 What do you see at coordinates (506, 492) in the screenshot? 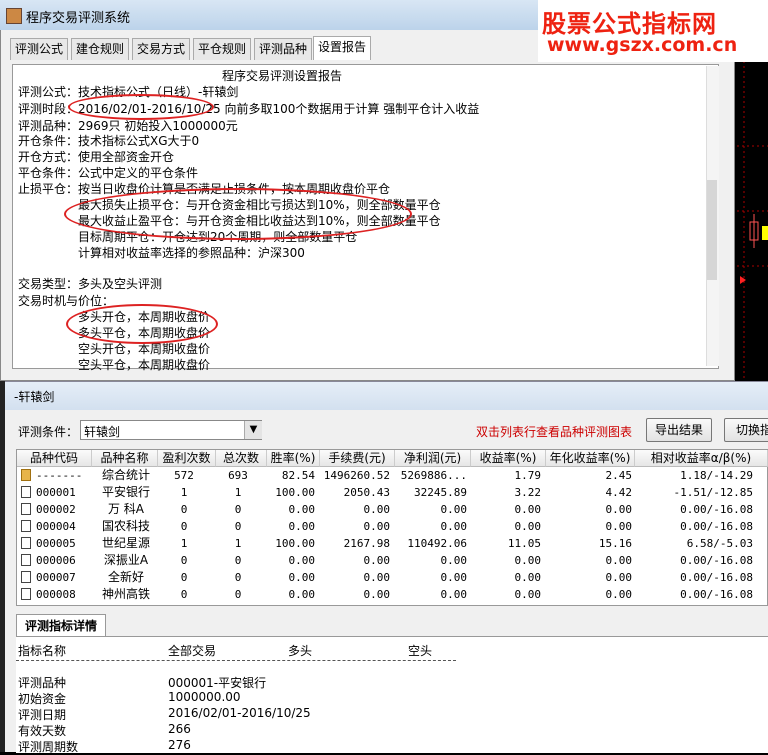
I see `table-cell: 3.22` at bounding box center [506, 492].